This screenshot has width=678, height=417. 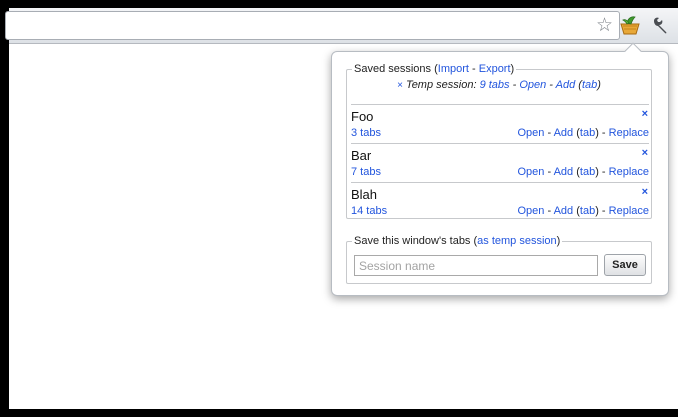 What do you see at coordinates (416, 241) in the screenshot?
I see `save-window-label: Save this window's tabs (` at bounding box center [416, 241].